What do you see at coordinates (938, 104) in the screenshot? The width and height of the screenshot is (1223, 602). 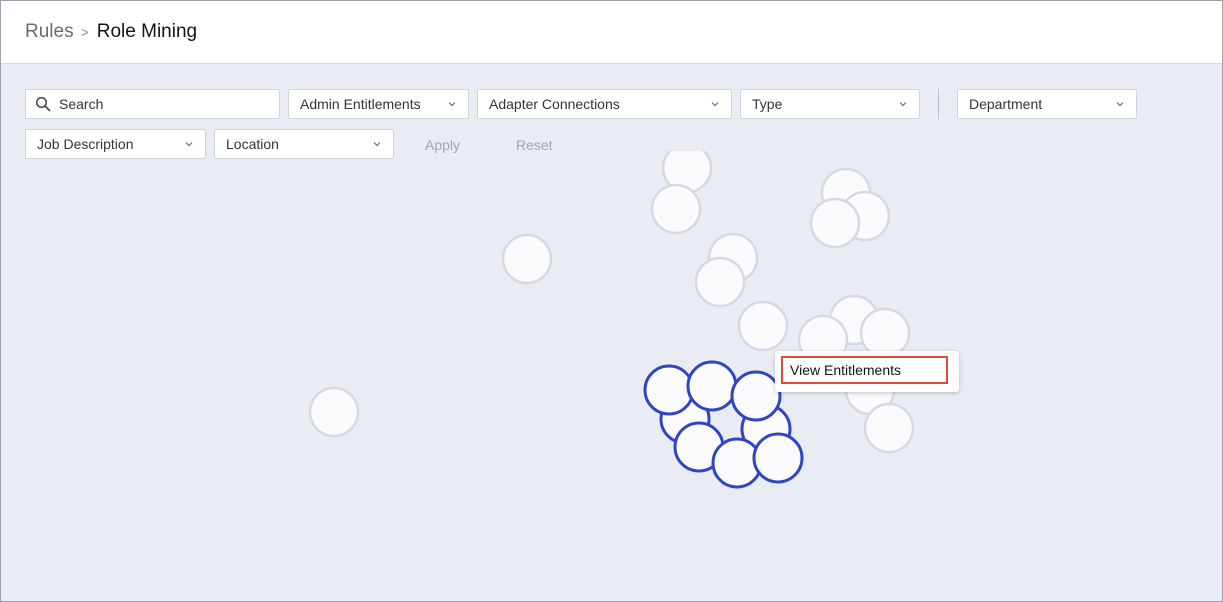 I see `filter-divider` at bounding box center [938, 104].